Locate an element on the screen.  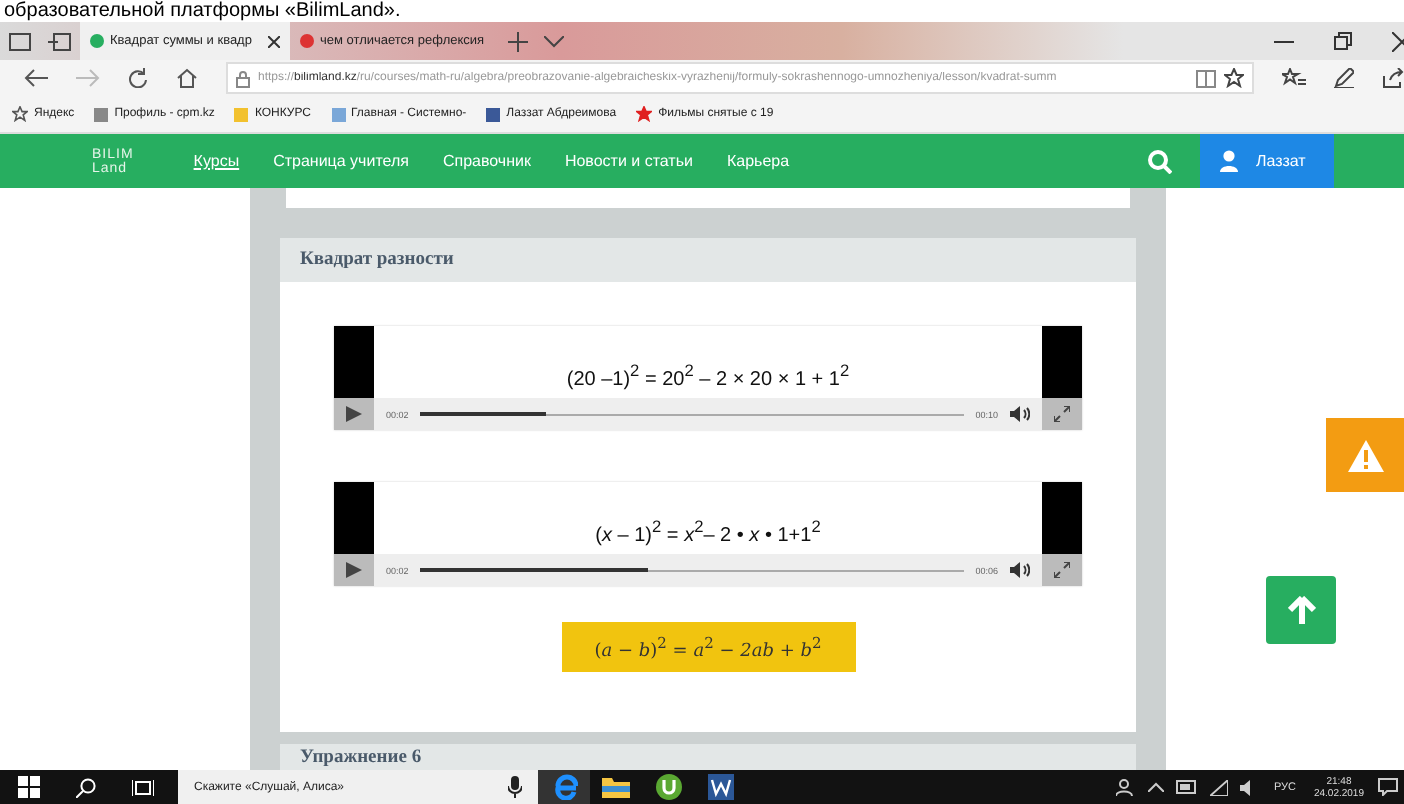
section-title: Квадрат разности is located at coordinates (377, 260).